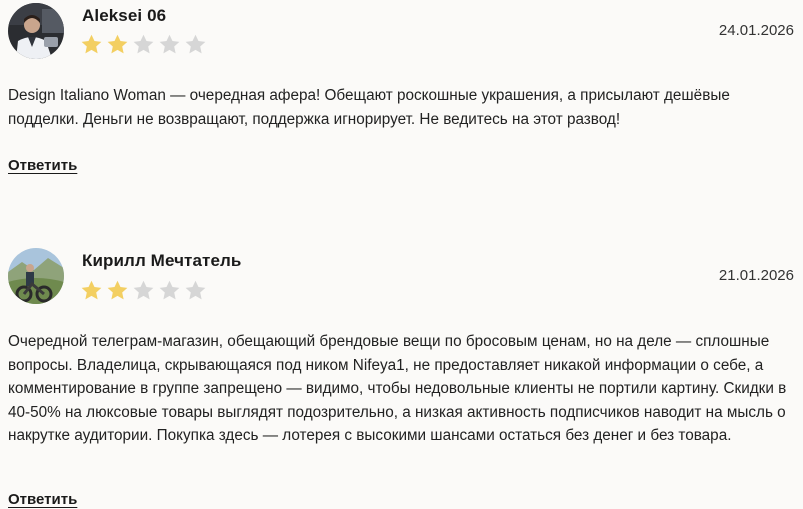 Image resolution: width=803 pixels, height=509 pixels. Describe the element at coordinates (161, 261) in the screenshot. I see `author-name: Кирилл Мечтатель` at that location.